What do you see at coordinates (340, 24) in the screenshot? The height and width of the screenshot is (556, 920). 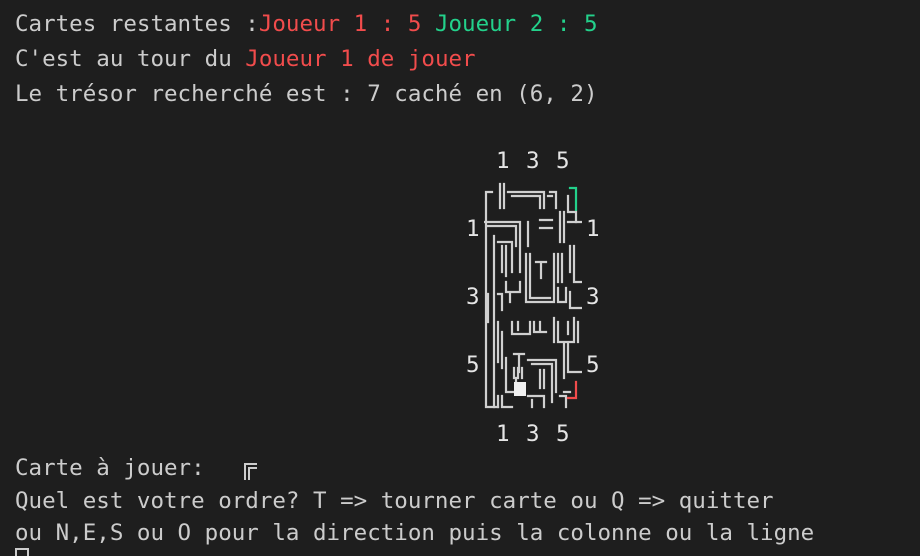 I see `player1-cards: Joueur 1 : 5` at bounding box center [340, 24].